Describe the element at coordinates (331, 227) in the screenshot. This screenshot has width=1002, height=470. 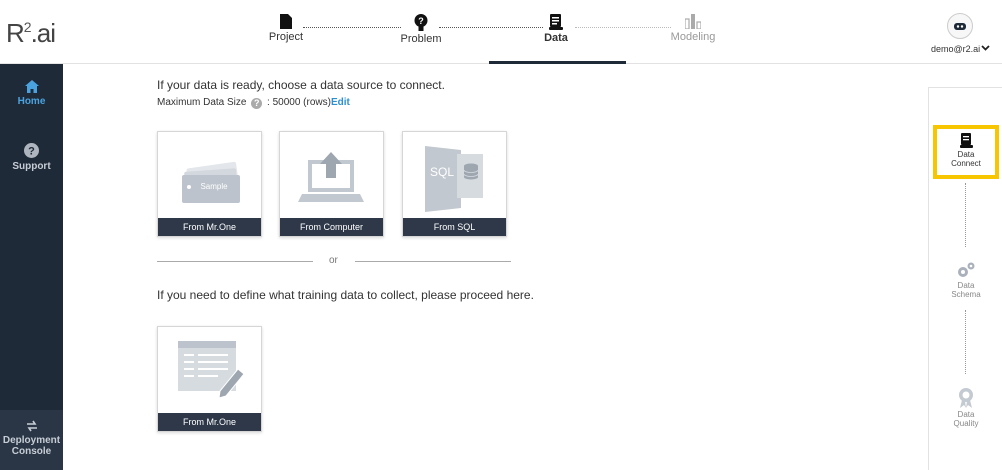
I see `card-label: From Computer` at that location.